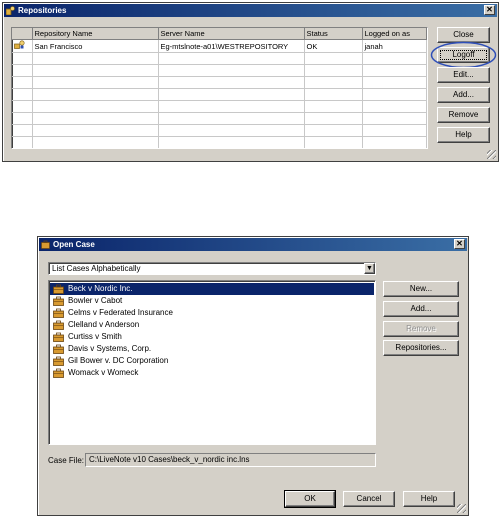  I want to click on repository-name-cell: San Francisco, so click(95, 46).